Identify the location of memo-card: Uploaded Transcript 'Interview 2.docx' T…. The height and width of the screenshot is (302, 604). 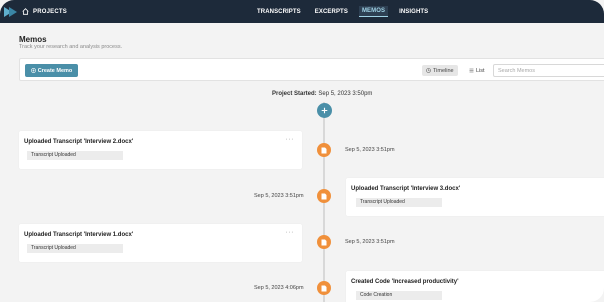
(160, 150).